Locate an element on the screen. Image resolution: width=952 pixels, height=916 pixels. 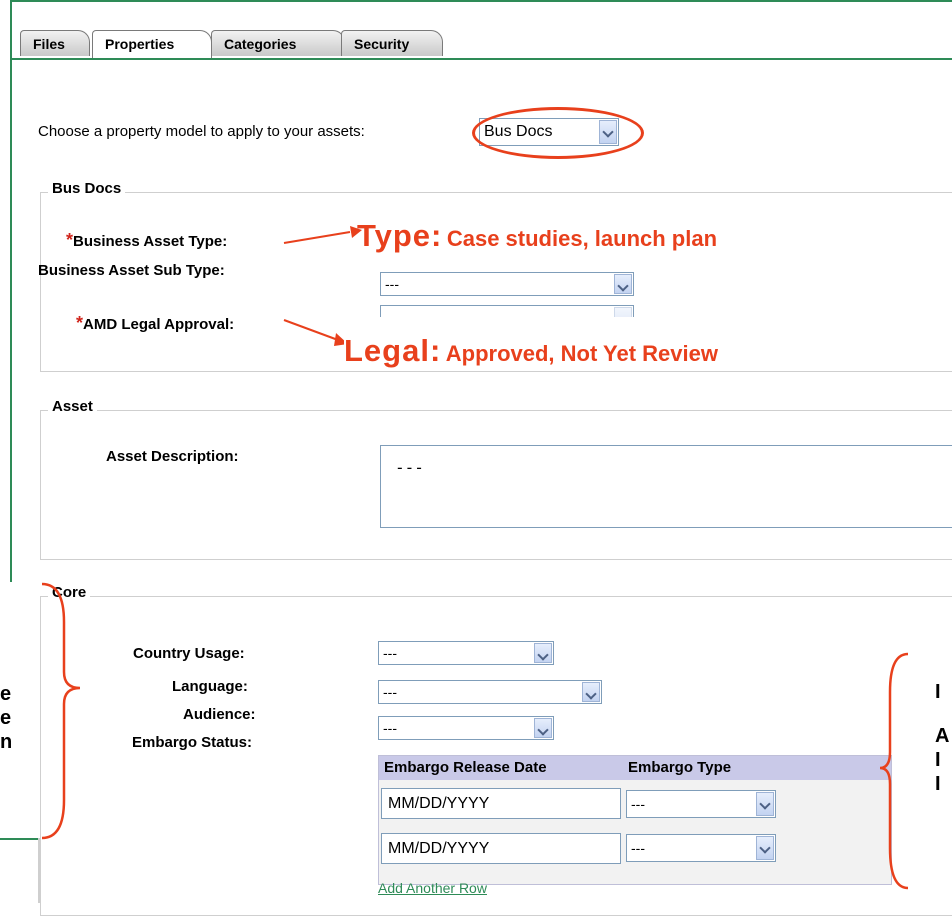
left-panel-line is located at coordinates (20, 839).